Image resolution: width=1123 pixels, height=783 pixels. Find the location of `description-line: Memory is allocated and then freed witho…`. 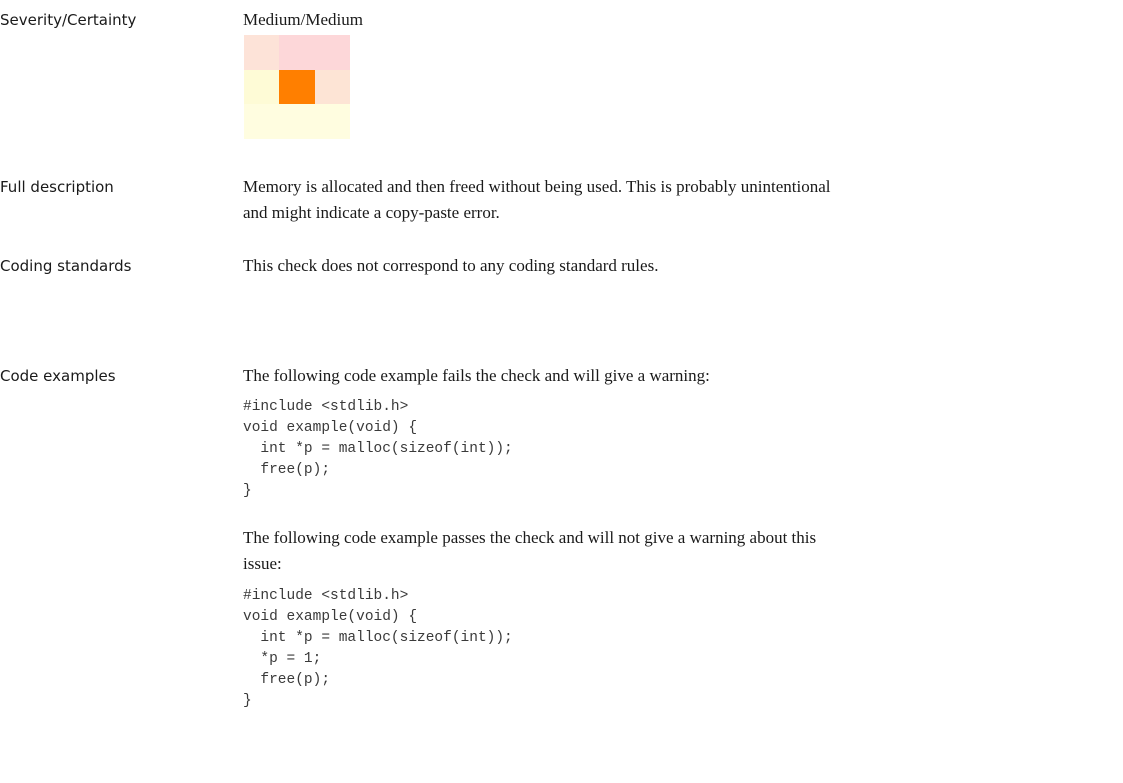

description-line: Memory is allocated and then freed witho… is located at coordinates (537, 186).